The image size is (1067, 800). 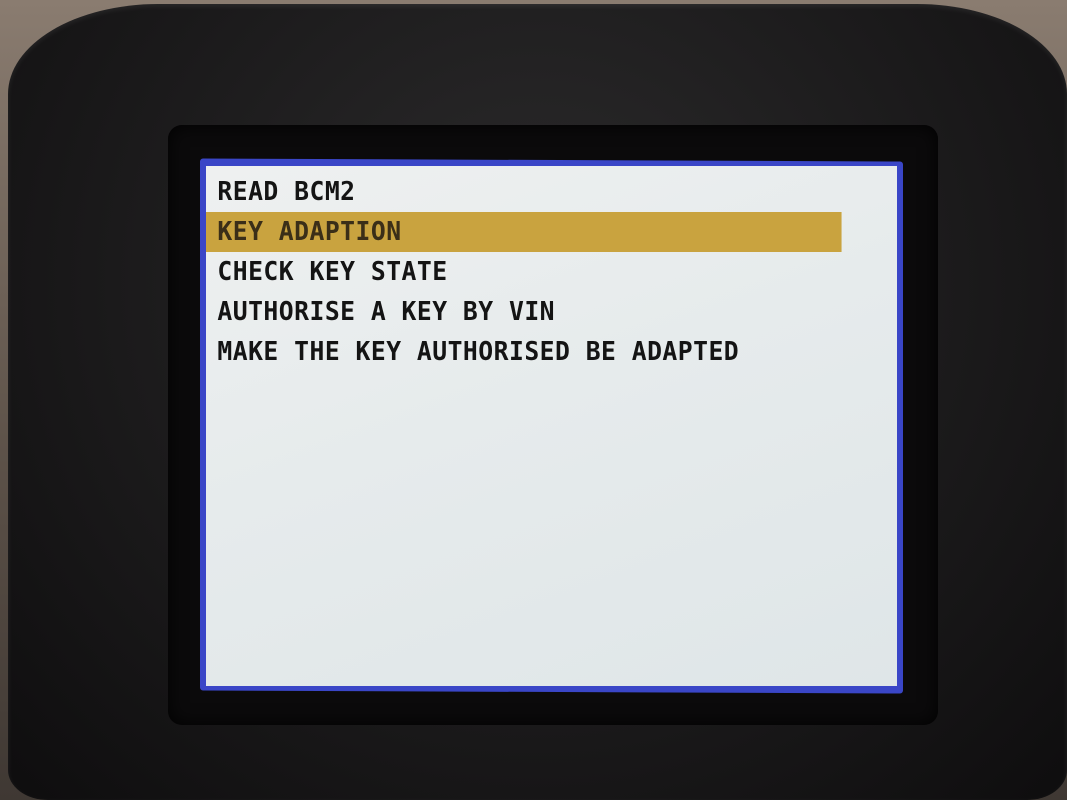 What do you see at coordinates (534, 272) in the screenshot?
I see `menu-item-check-key-state: CHECK KEY STATE` at bounding box center [534, 272].